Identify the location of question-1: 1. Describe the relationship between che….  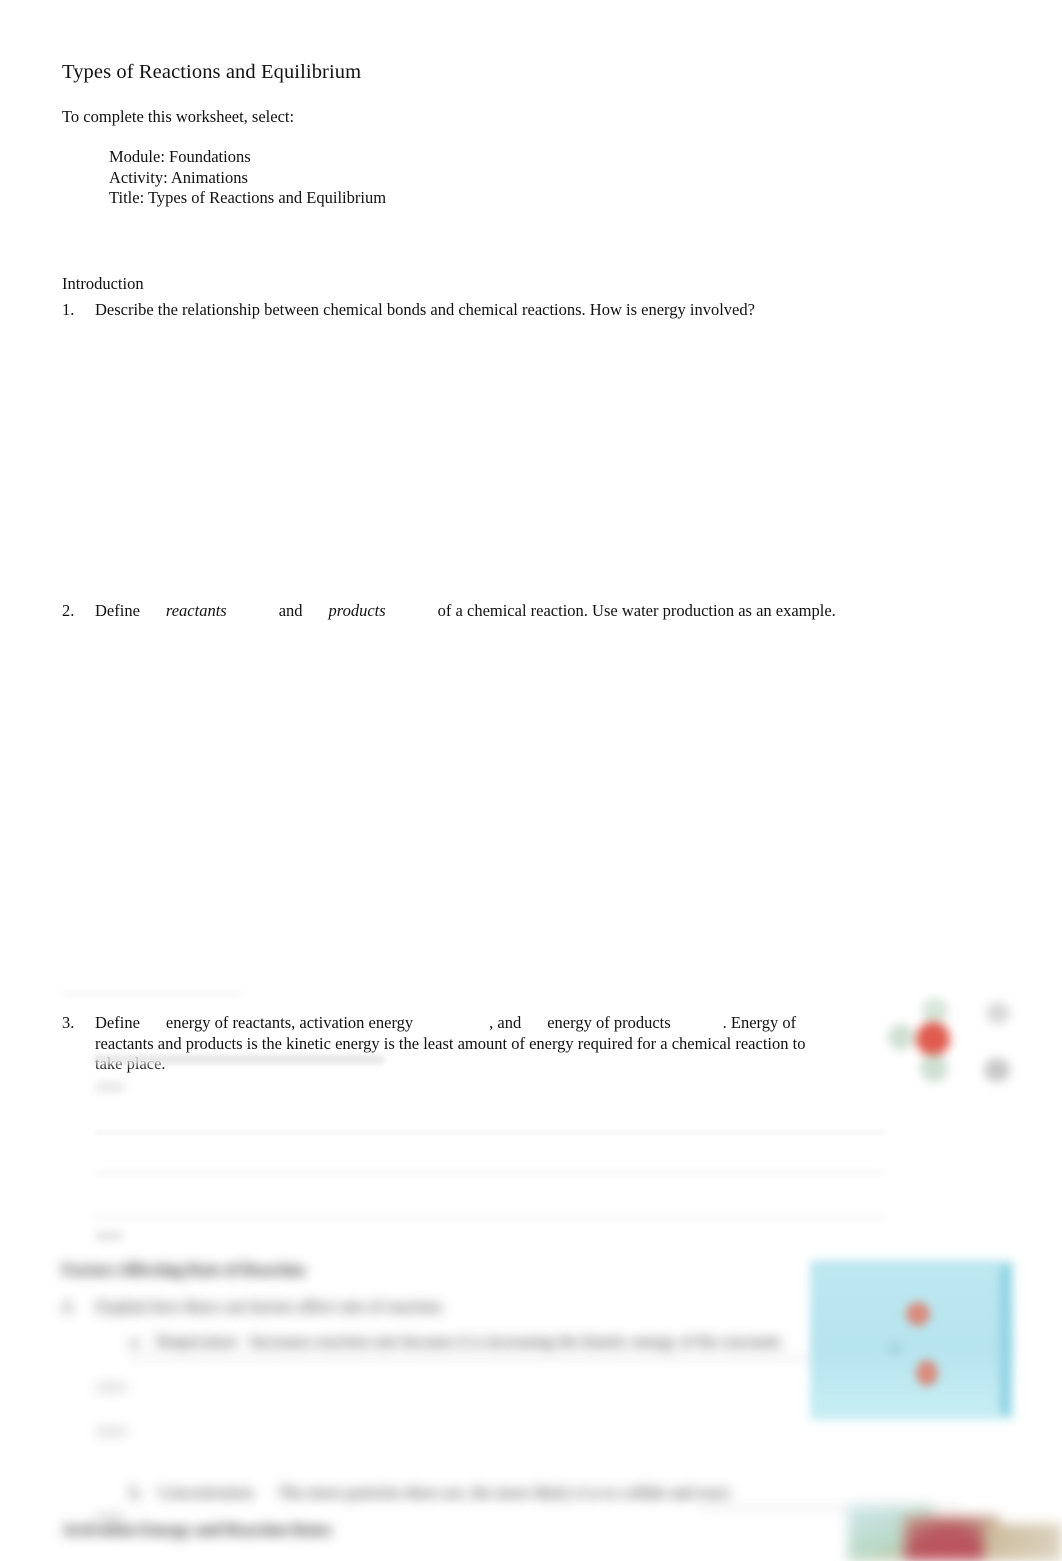
(412, 310).